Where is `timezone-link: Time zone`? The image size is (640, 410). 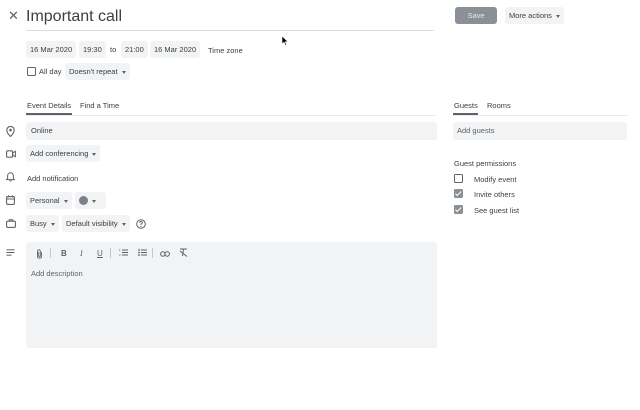
timezone-link: Time zone is located at coordinates (225, 50).